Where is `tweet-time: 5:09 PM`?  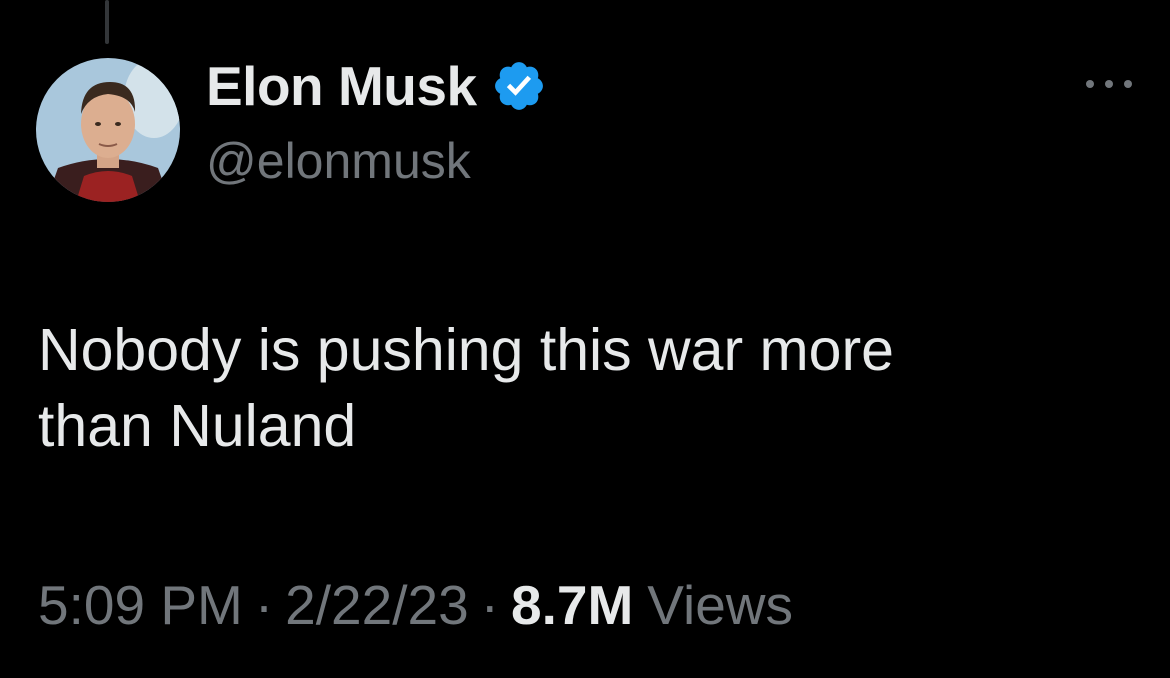 tweet-time: 5:09 PM is located at coordinates (140, 605).